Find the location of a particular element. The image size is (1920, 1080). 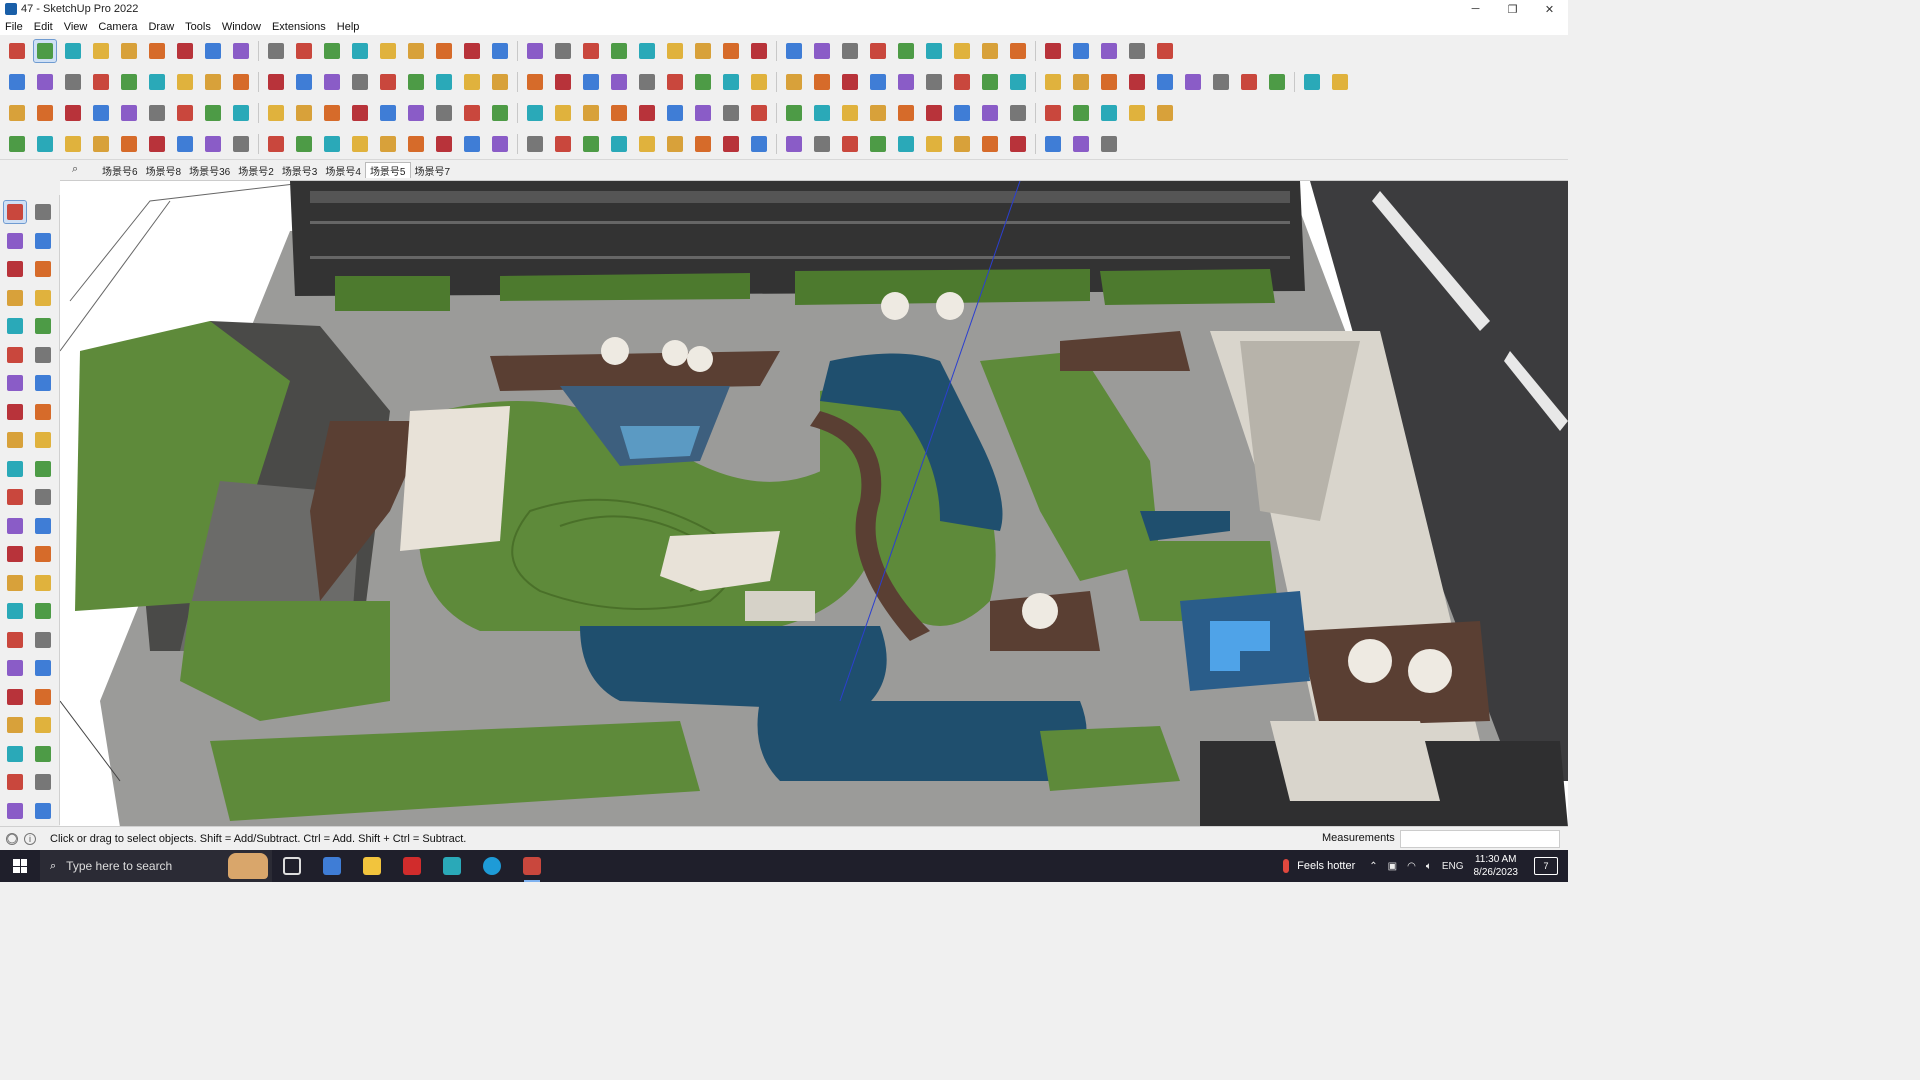

chevron-up-icon: ⌃ is located at coordinates (1373, 866).